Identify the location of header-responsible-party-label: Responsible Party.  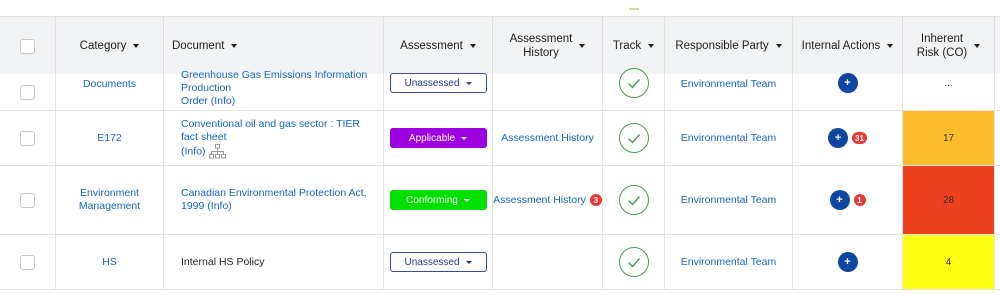
(722, 46).